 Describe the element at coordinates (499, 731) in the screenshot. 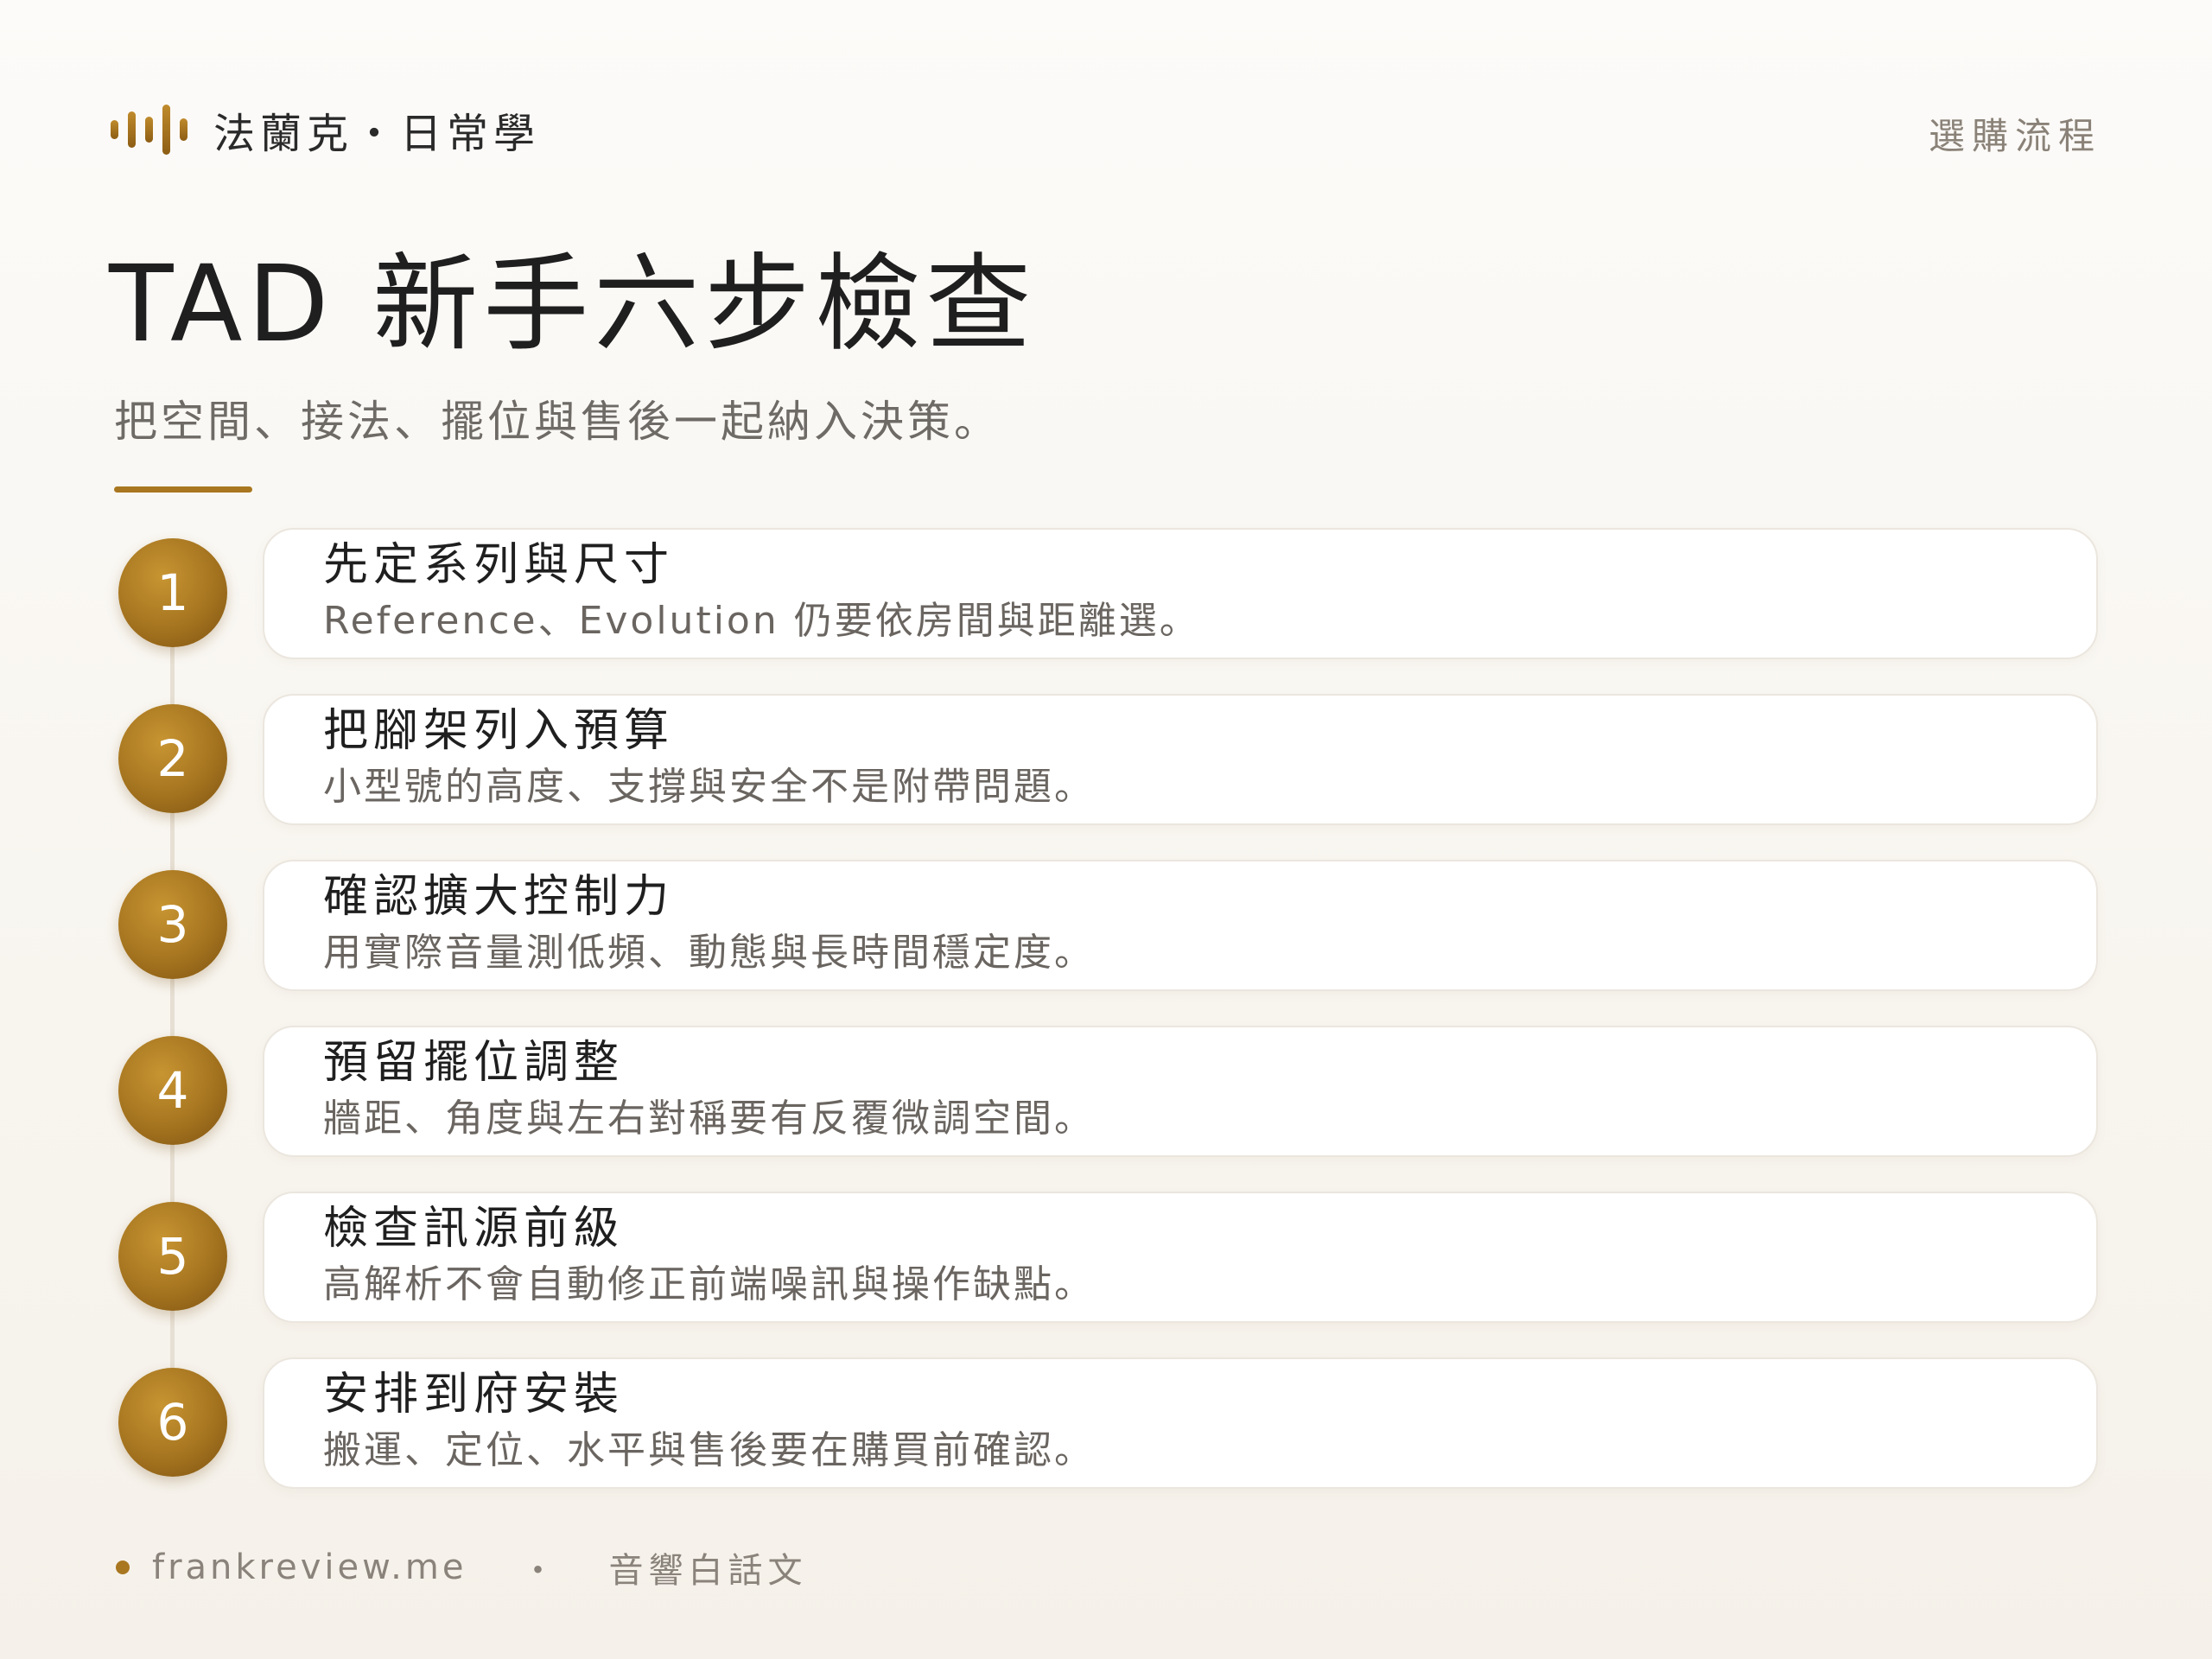

I see `step-title: 把腳架列入預算` at that location.